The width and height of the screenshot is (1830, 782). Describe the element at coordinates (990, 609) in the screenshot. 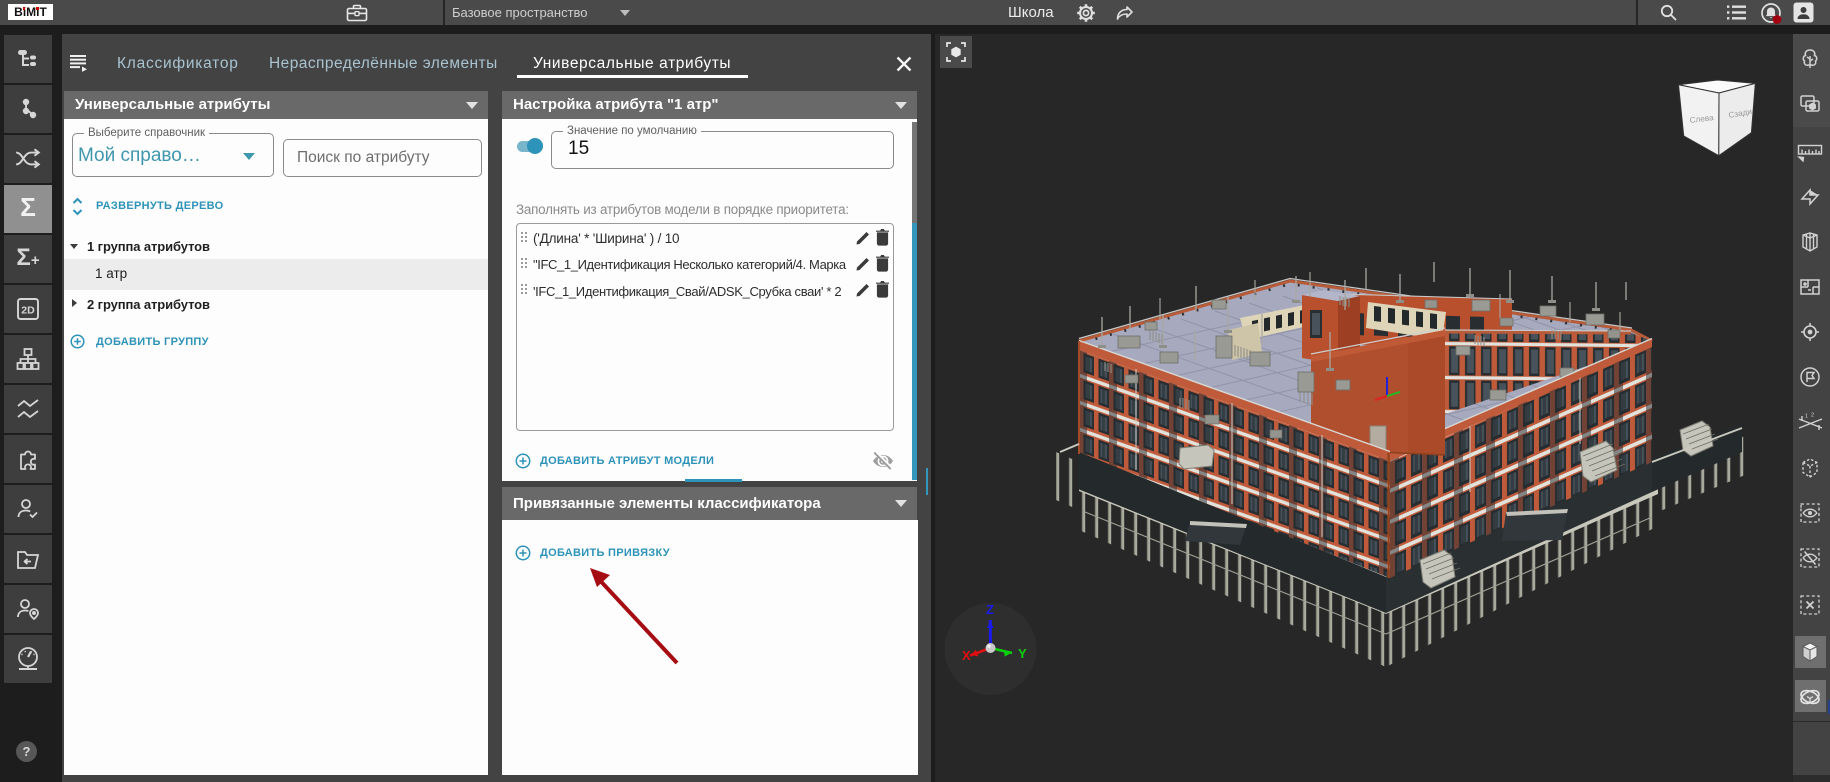

I see `svg-text: Z` at that location.